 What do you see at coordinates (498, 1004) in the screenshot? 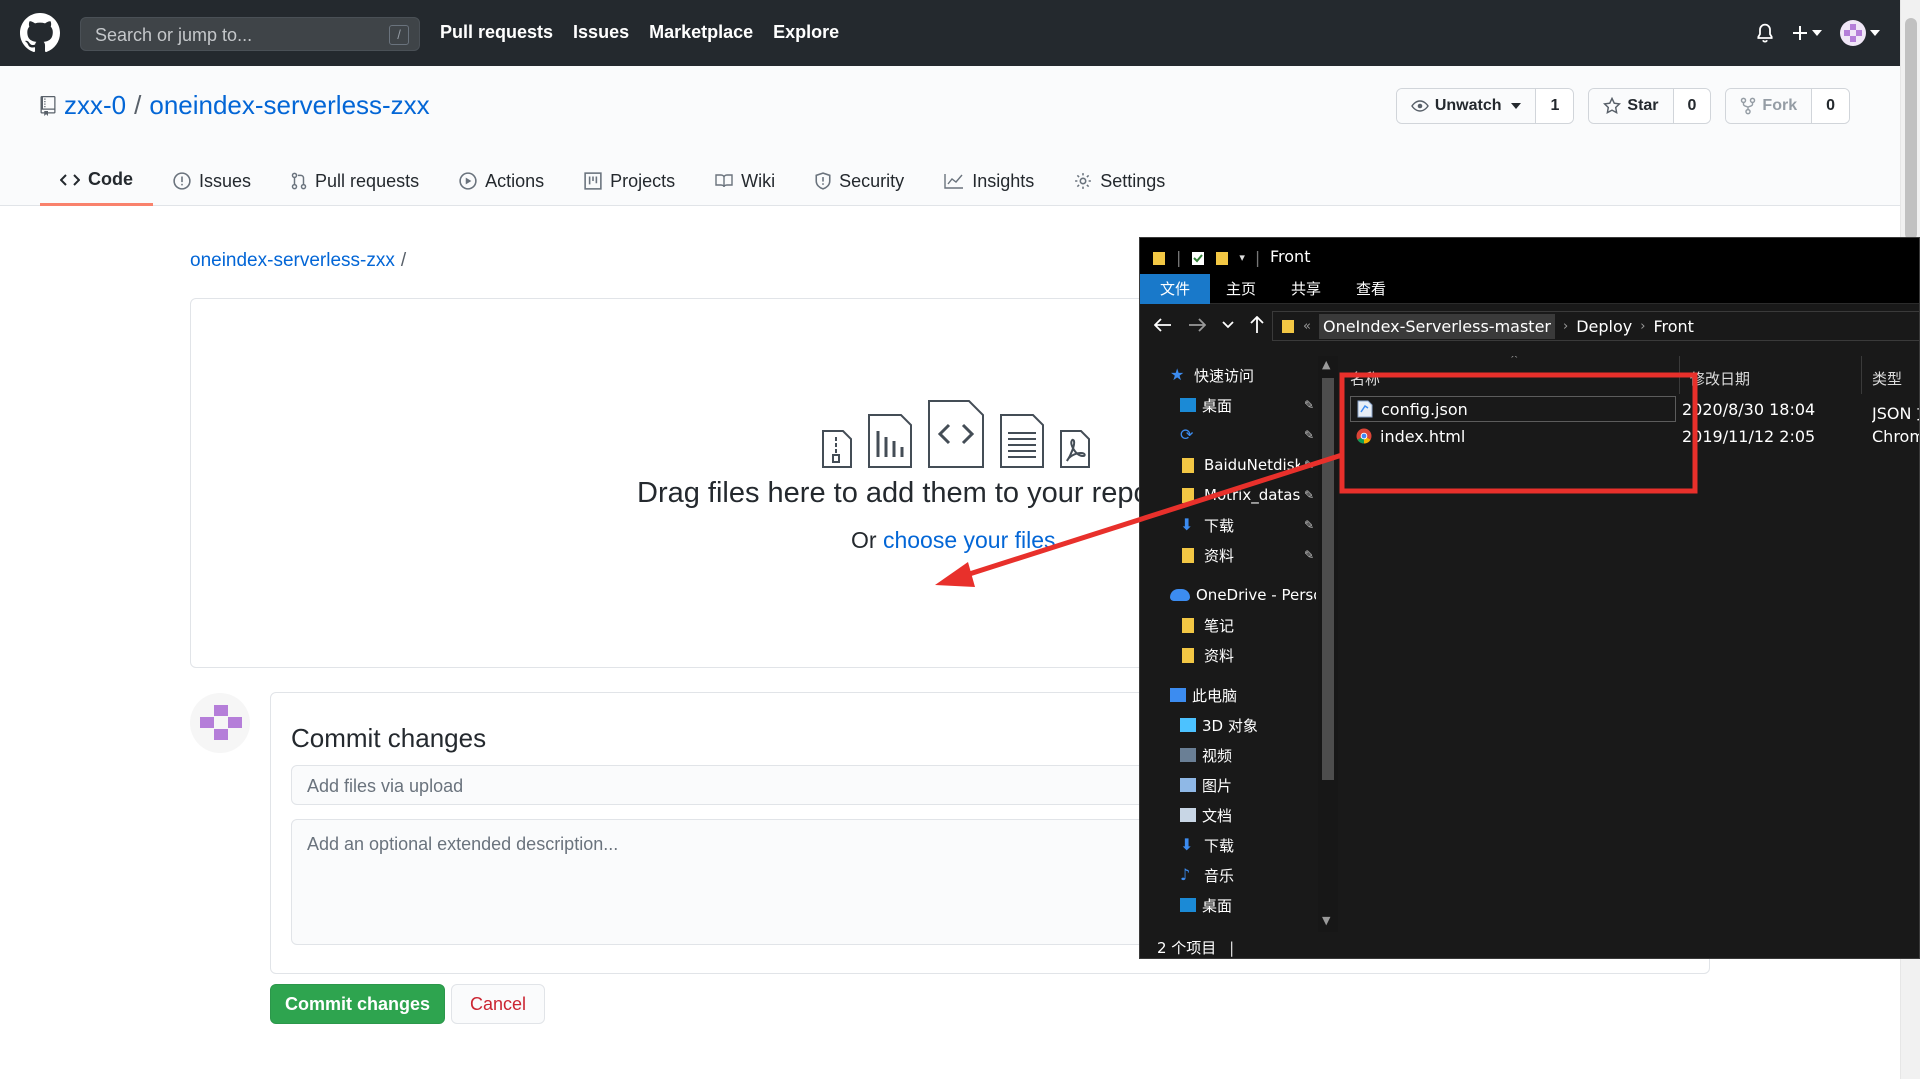
I see `cancel-button: Cancel` at bounding box center [498, 1004].